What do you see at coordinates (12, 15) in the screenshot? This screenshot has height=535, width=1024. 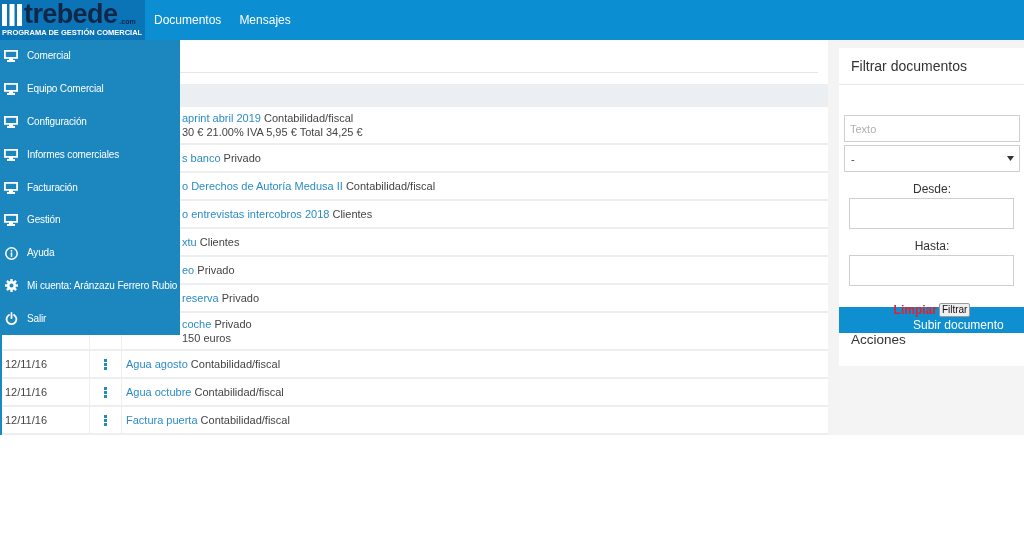 I see `three-bars-icon` at bounding box center [12, 15].